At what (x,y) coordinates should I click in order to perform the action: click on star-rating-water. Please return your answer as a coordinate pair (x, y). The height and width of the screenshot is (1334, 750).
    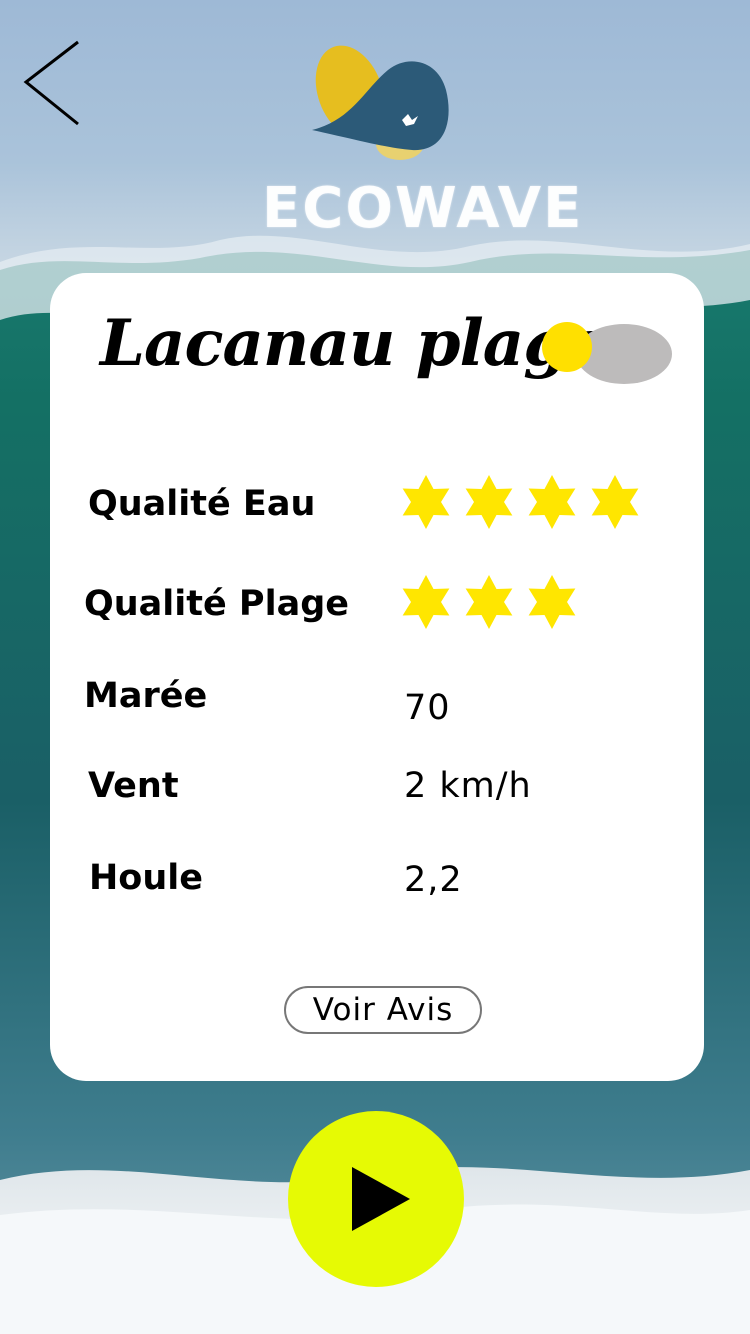
    Looking at the image, I should click on (520, 502).